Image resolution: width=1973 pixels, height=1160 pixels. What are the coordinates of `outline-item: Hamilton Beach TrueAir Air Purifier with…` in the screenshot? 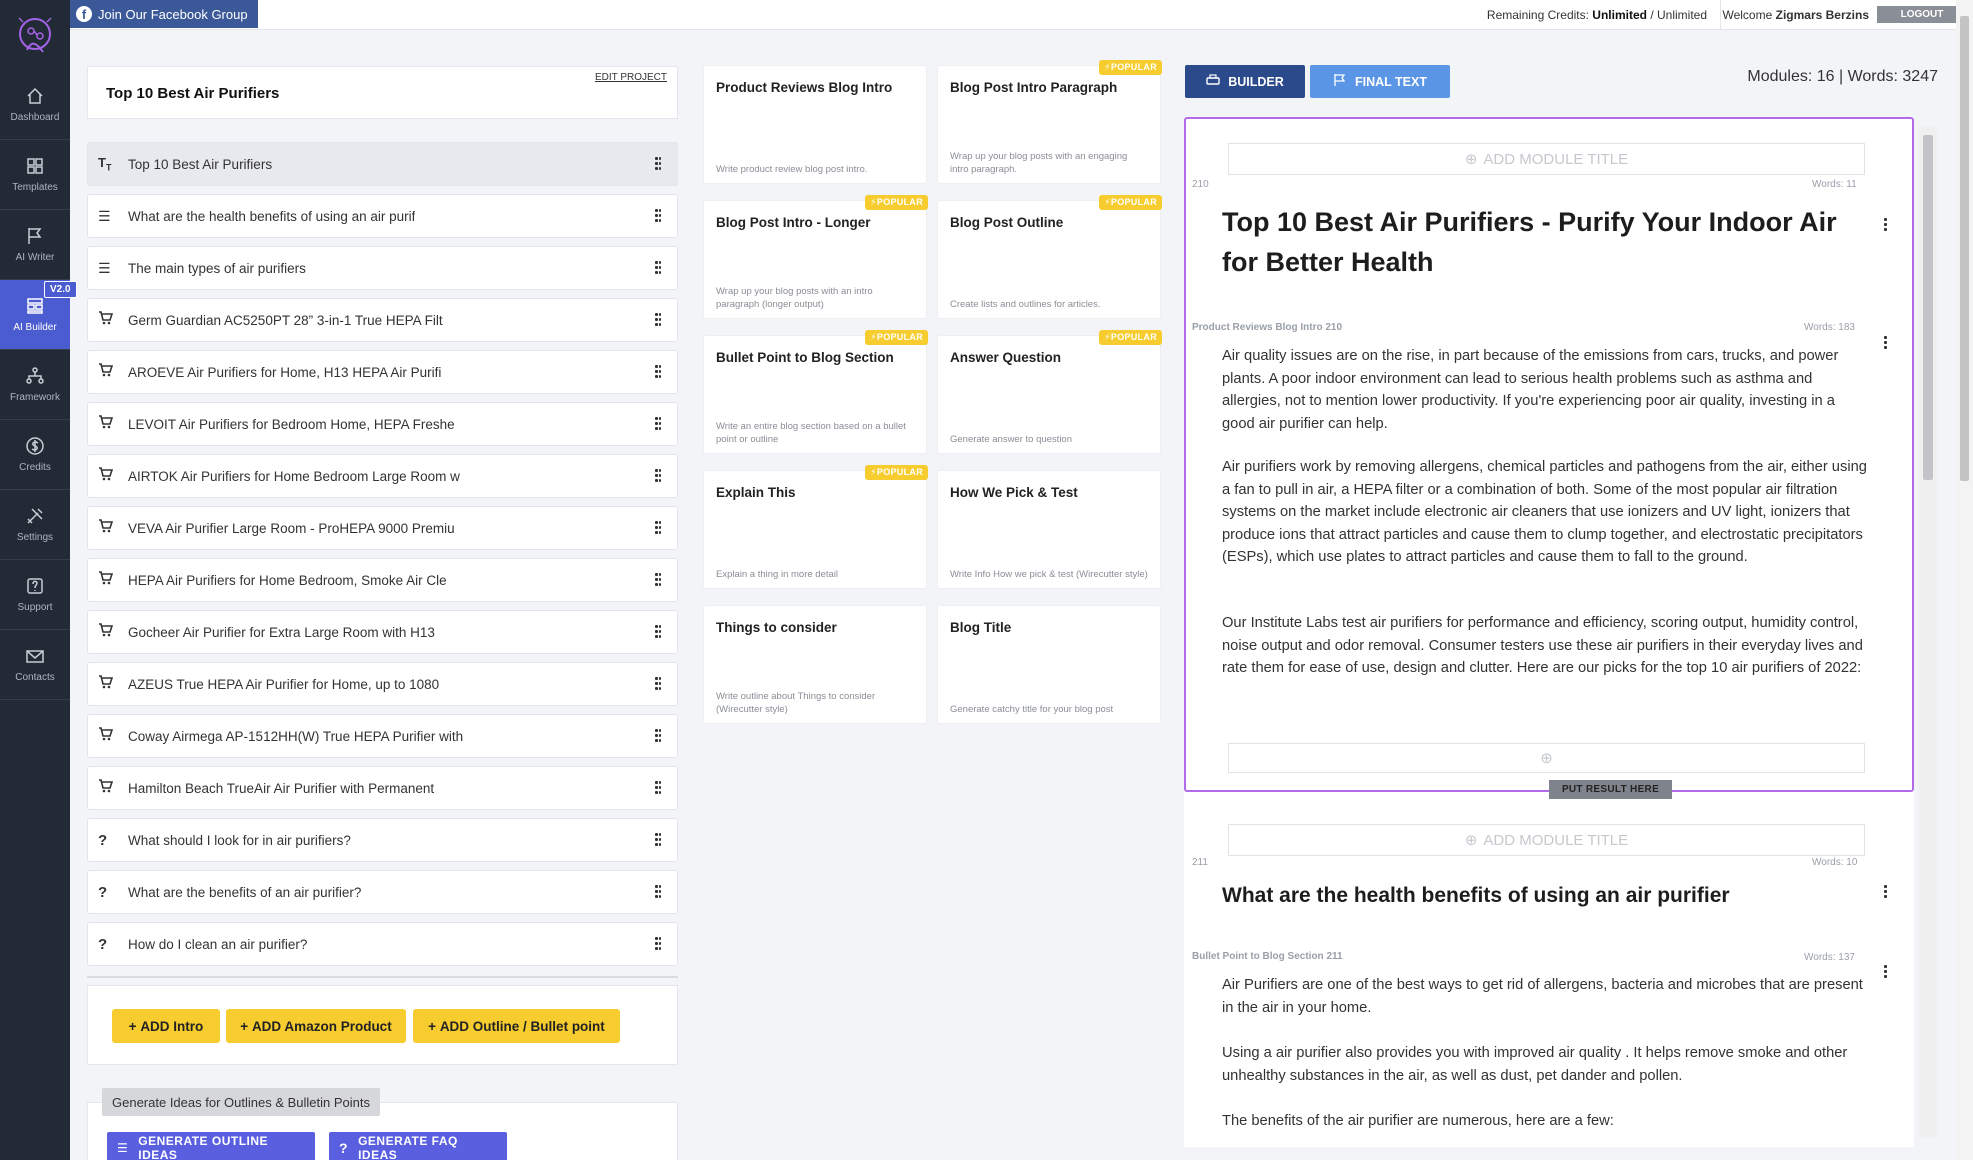 It's located at (382, 788).